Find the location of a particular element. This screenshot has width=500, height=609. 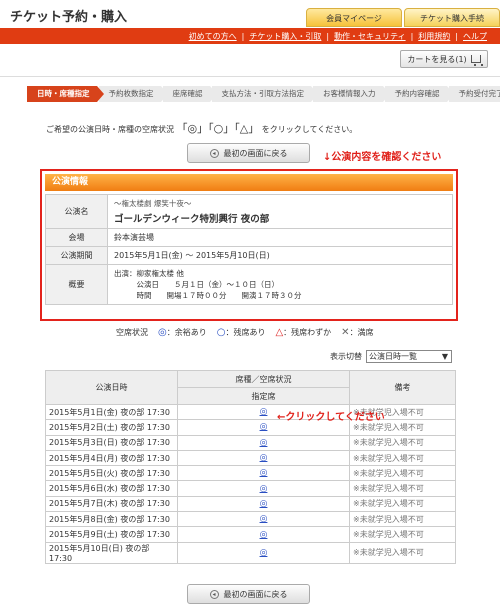

divider is located at coordinates (250, 76).